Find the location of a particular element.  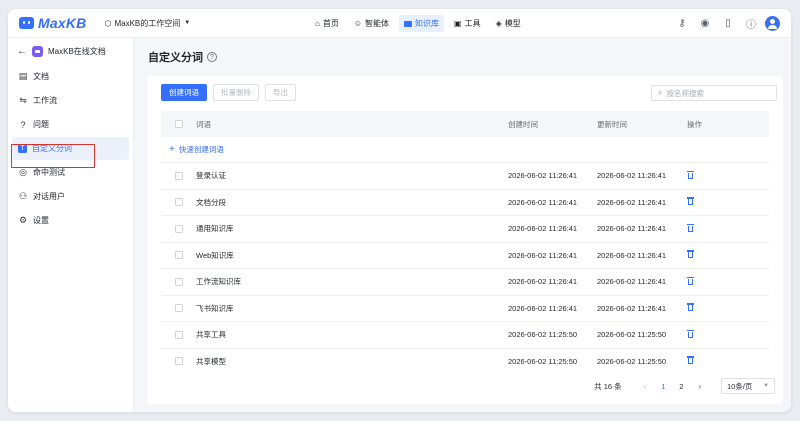

cell-word: 共享工具 is located at coordinates (211, 335).